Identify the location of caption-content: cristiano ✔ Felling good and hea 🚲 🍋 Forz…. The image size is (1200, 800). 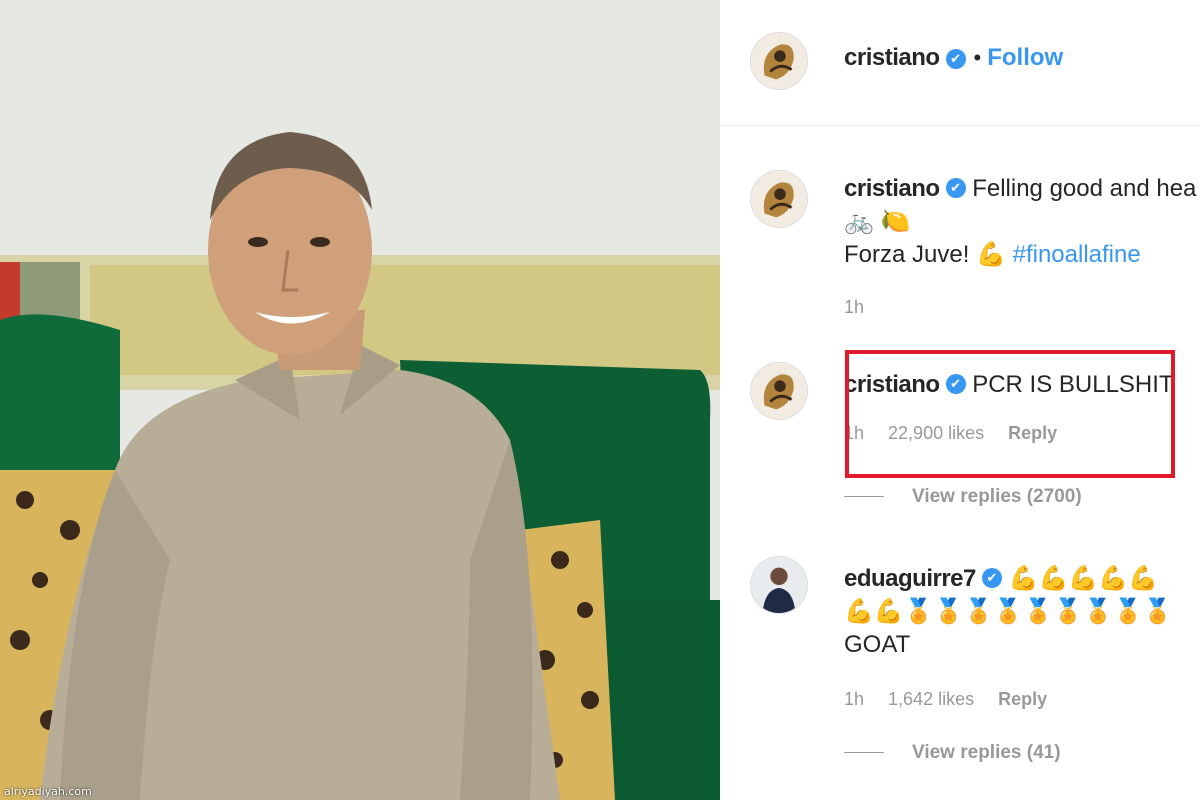
(1022, 248).